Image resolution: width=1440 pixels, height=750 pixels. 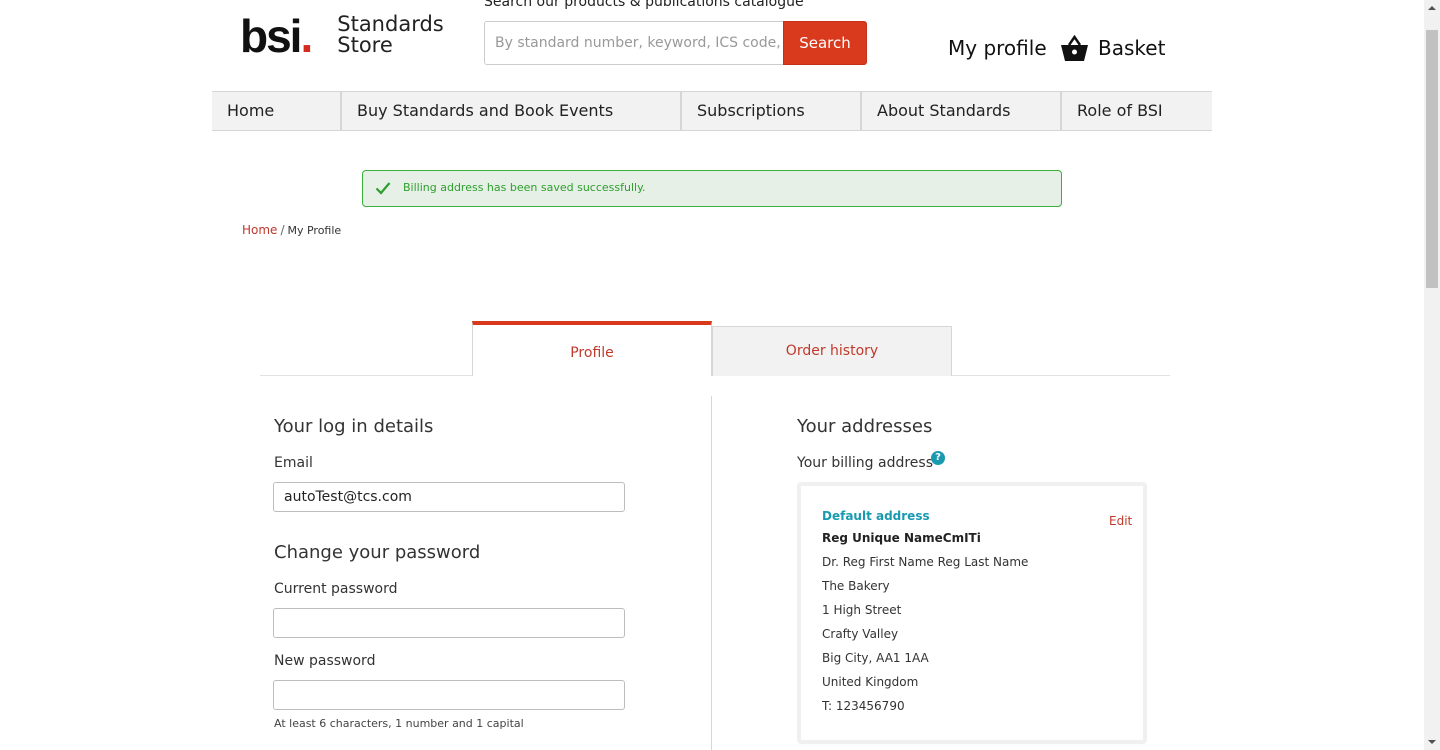 I want to click on current-password-field, so click(x=449, y=623).